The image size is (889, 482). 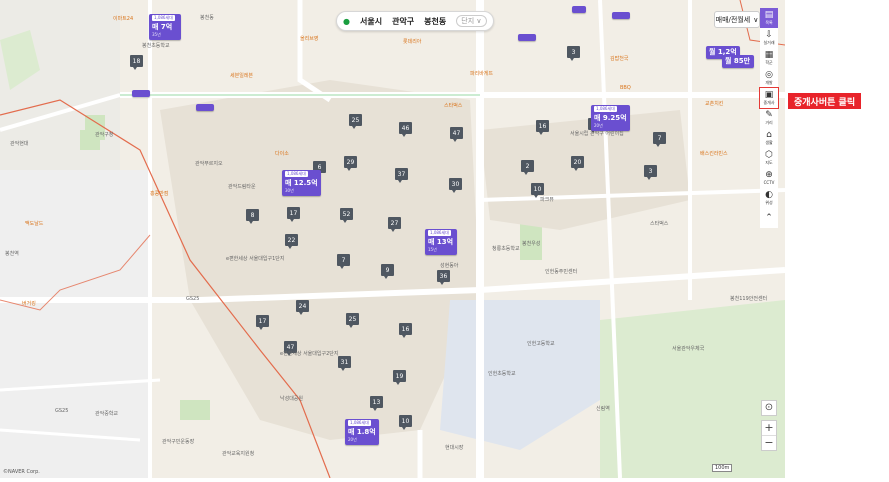 I want to click on poi-label: 김밥천국, so click(x=619, y=59).